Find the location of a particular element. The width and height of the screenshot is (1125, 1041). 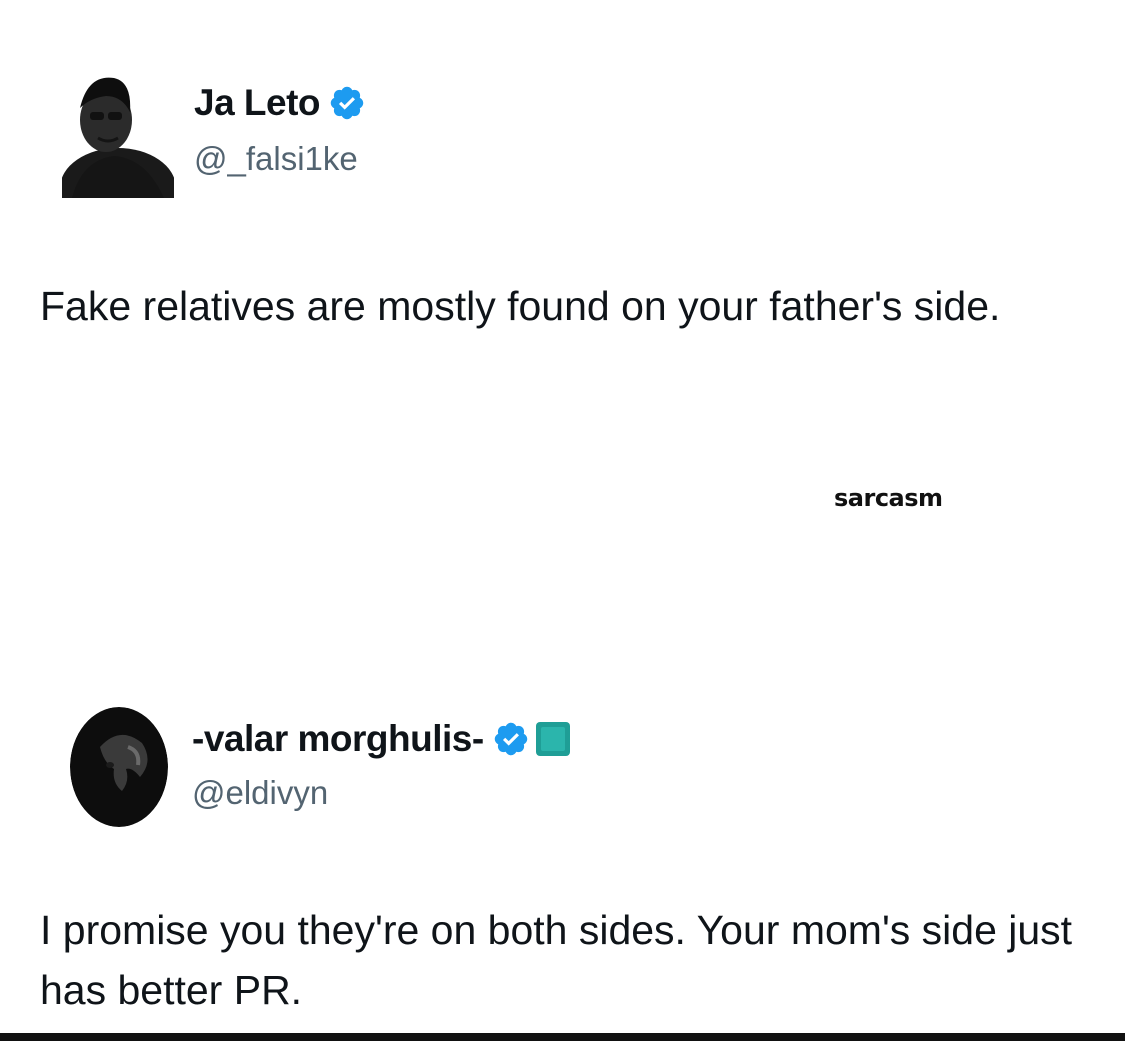

display-name: -valar morghulis- is located at coordinates (338, 739).